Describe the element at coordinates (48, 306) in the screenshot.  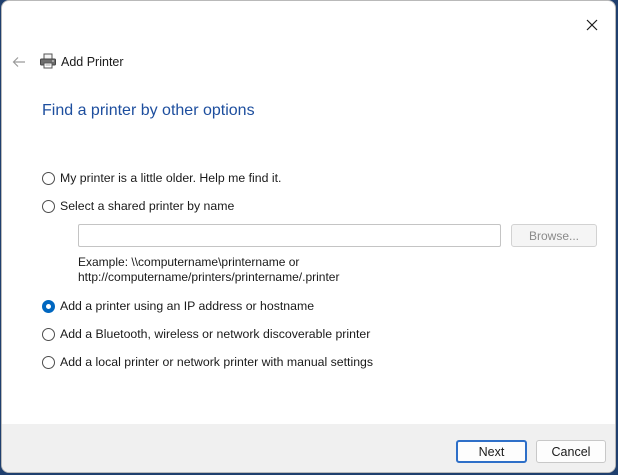
I see `radio-button-selected` at that location.